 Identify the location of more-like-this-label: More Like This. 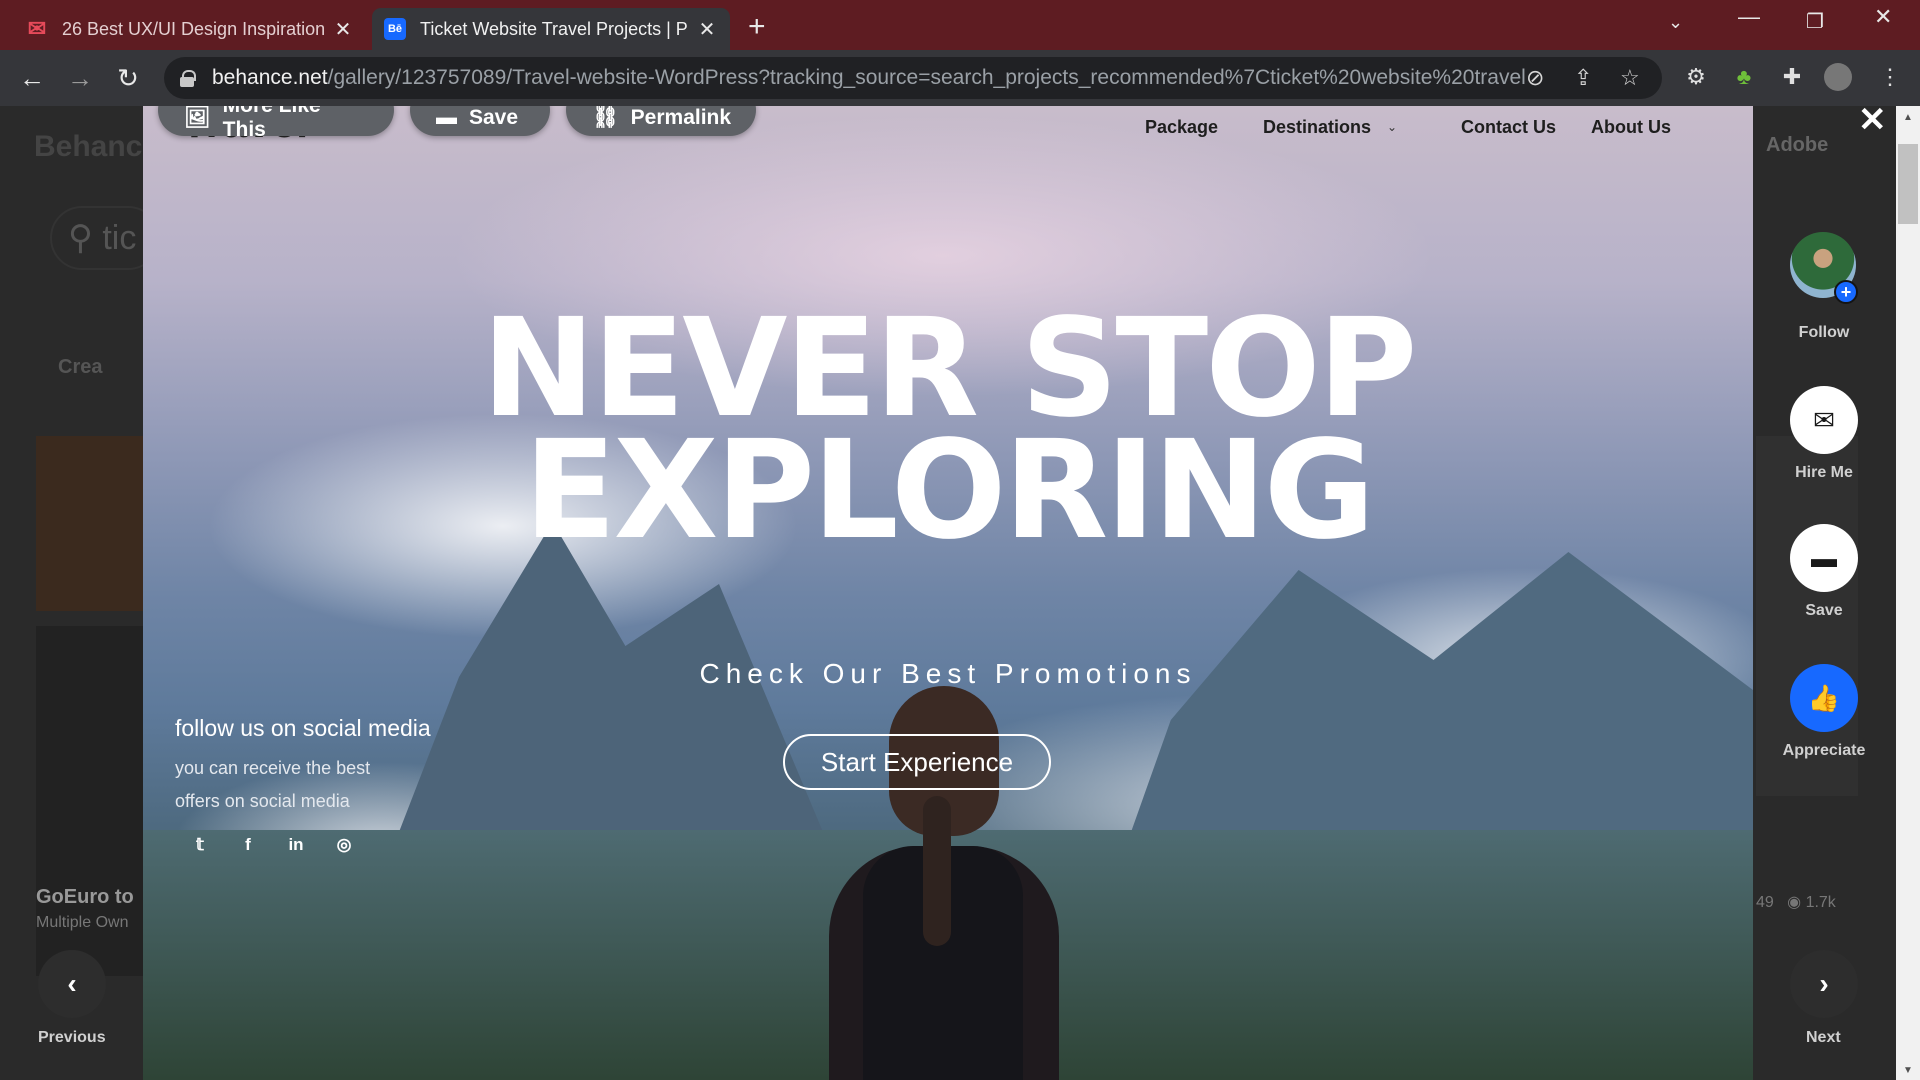
(271, 123).